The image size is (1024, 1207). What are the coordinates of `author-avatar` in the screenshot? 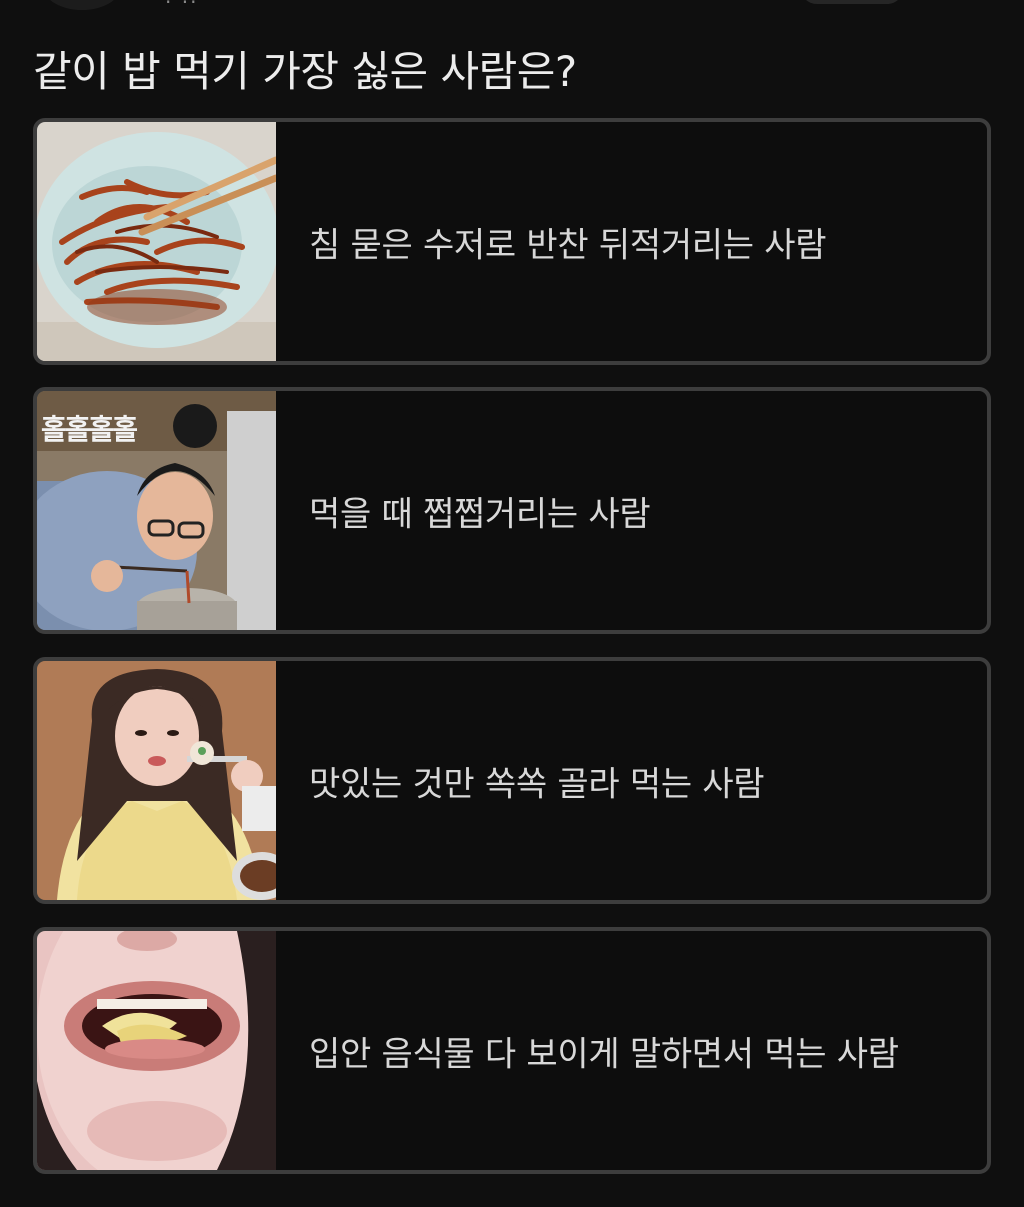 It's located at (82, 5).